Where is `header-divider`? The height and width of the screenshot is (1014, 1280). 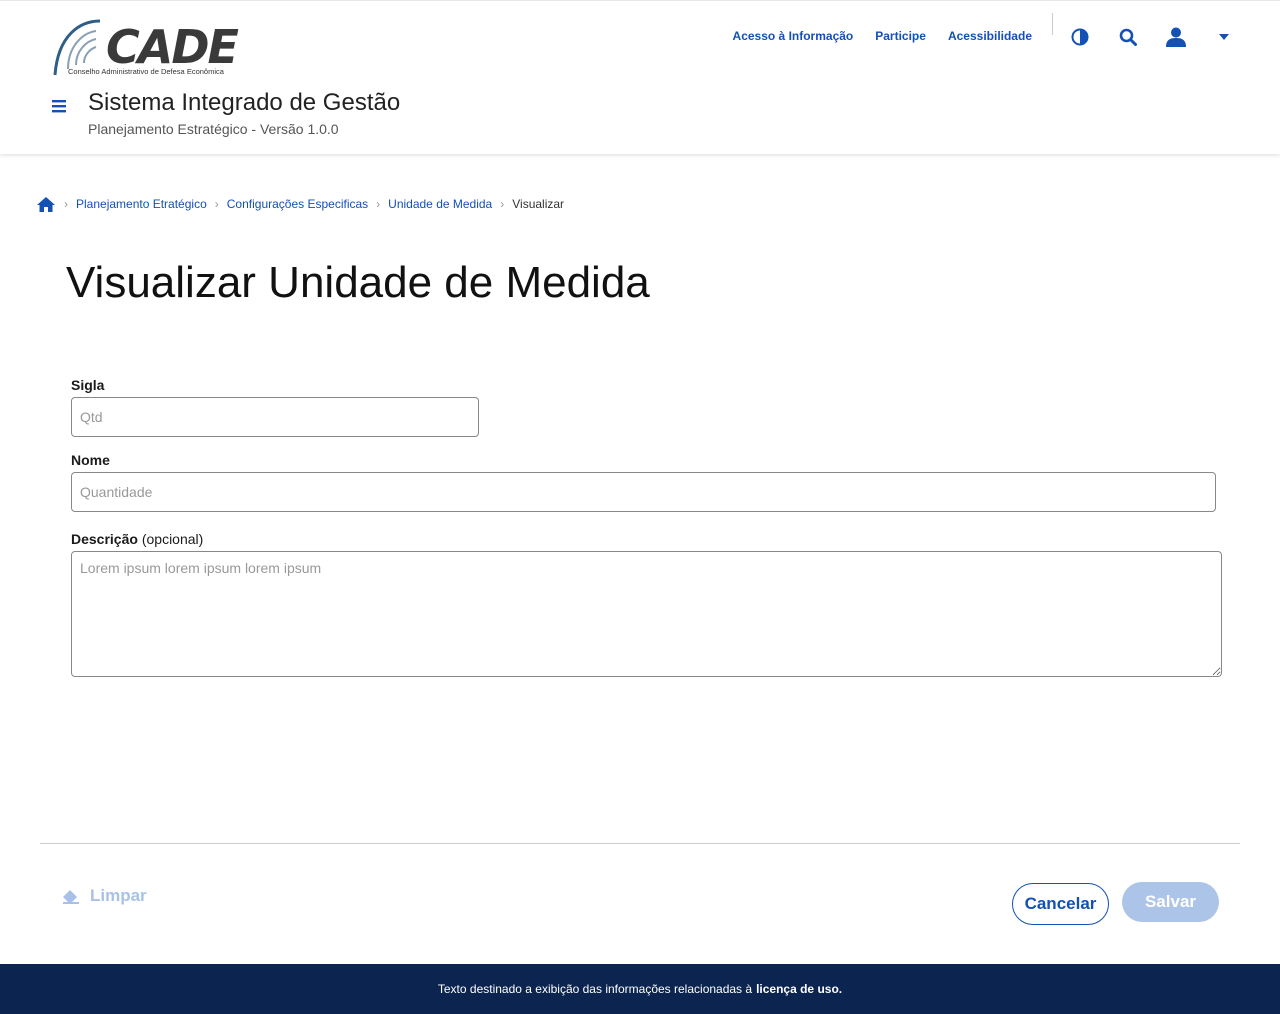 header-divider is located at coordinates (1052, 24).